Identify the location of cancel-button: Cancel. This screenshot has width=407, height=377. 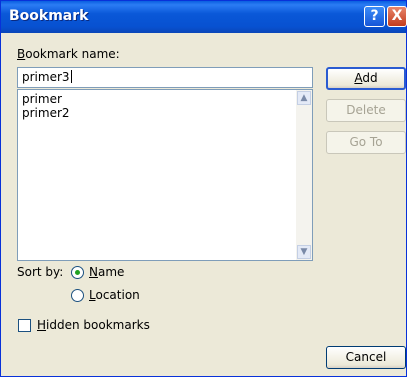
(366, 357).